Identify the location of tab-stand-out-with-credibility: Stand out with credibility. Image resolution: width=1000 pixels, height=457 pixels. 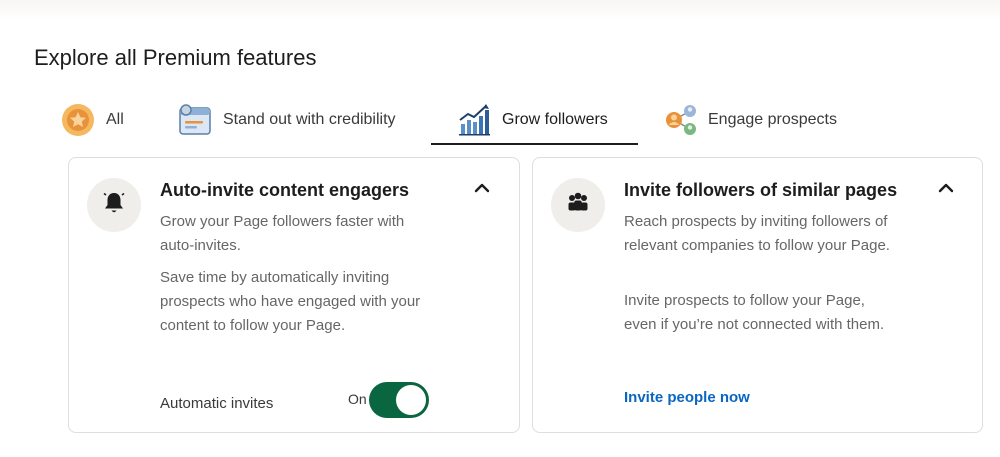
(286, 120).